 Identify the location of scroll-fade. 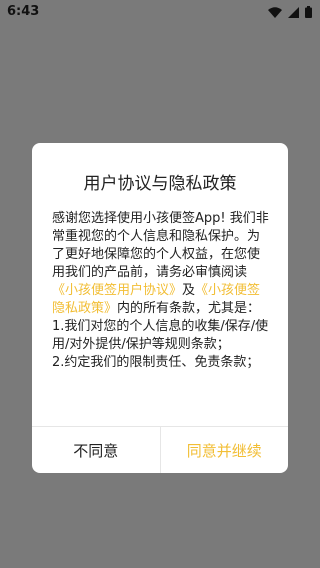
(162, 414).